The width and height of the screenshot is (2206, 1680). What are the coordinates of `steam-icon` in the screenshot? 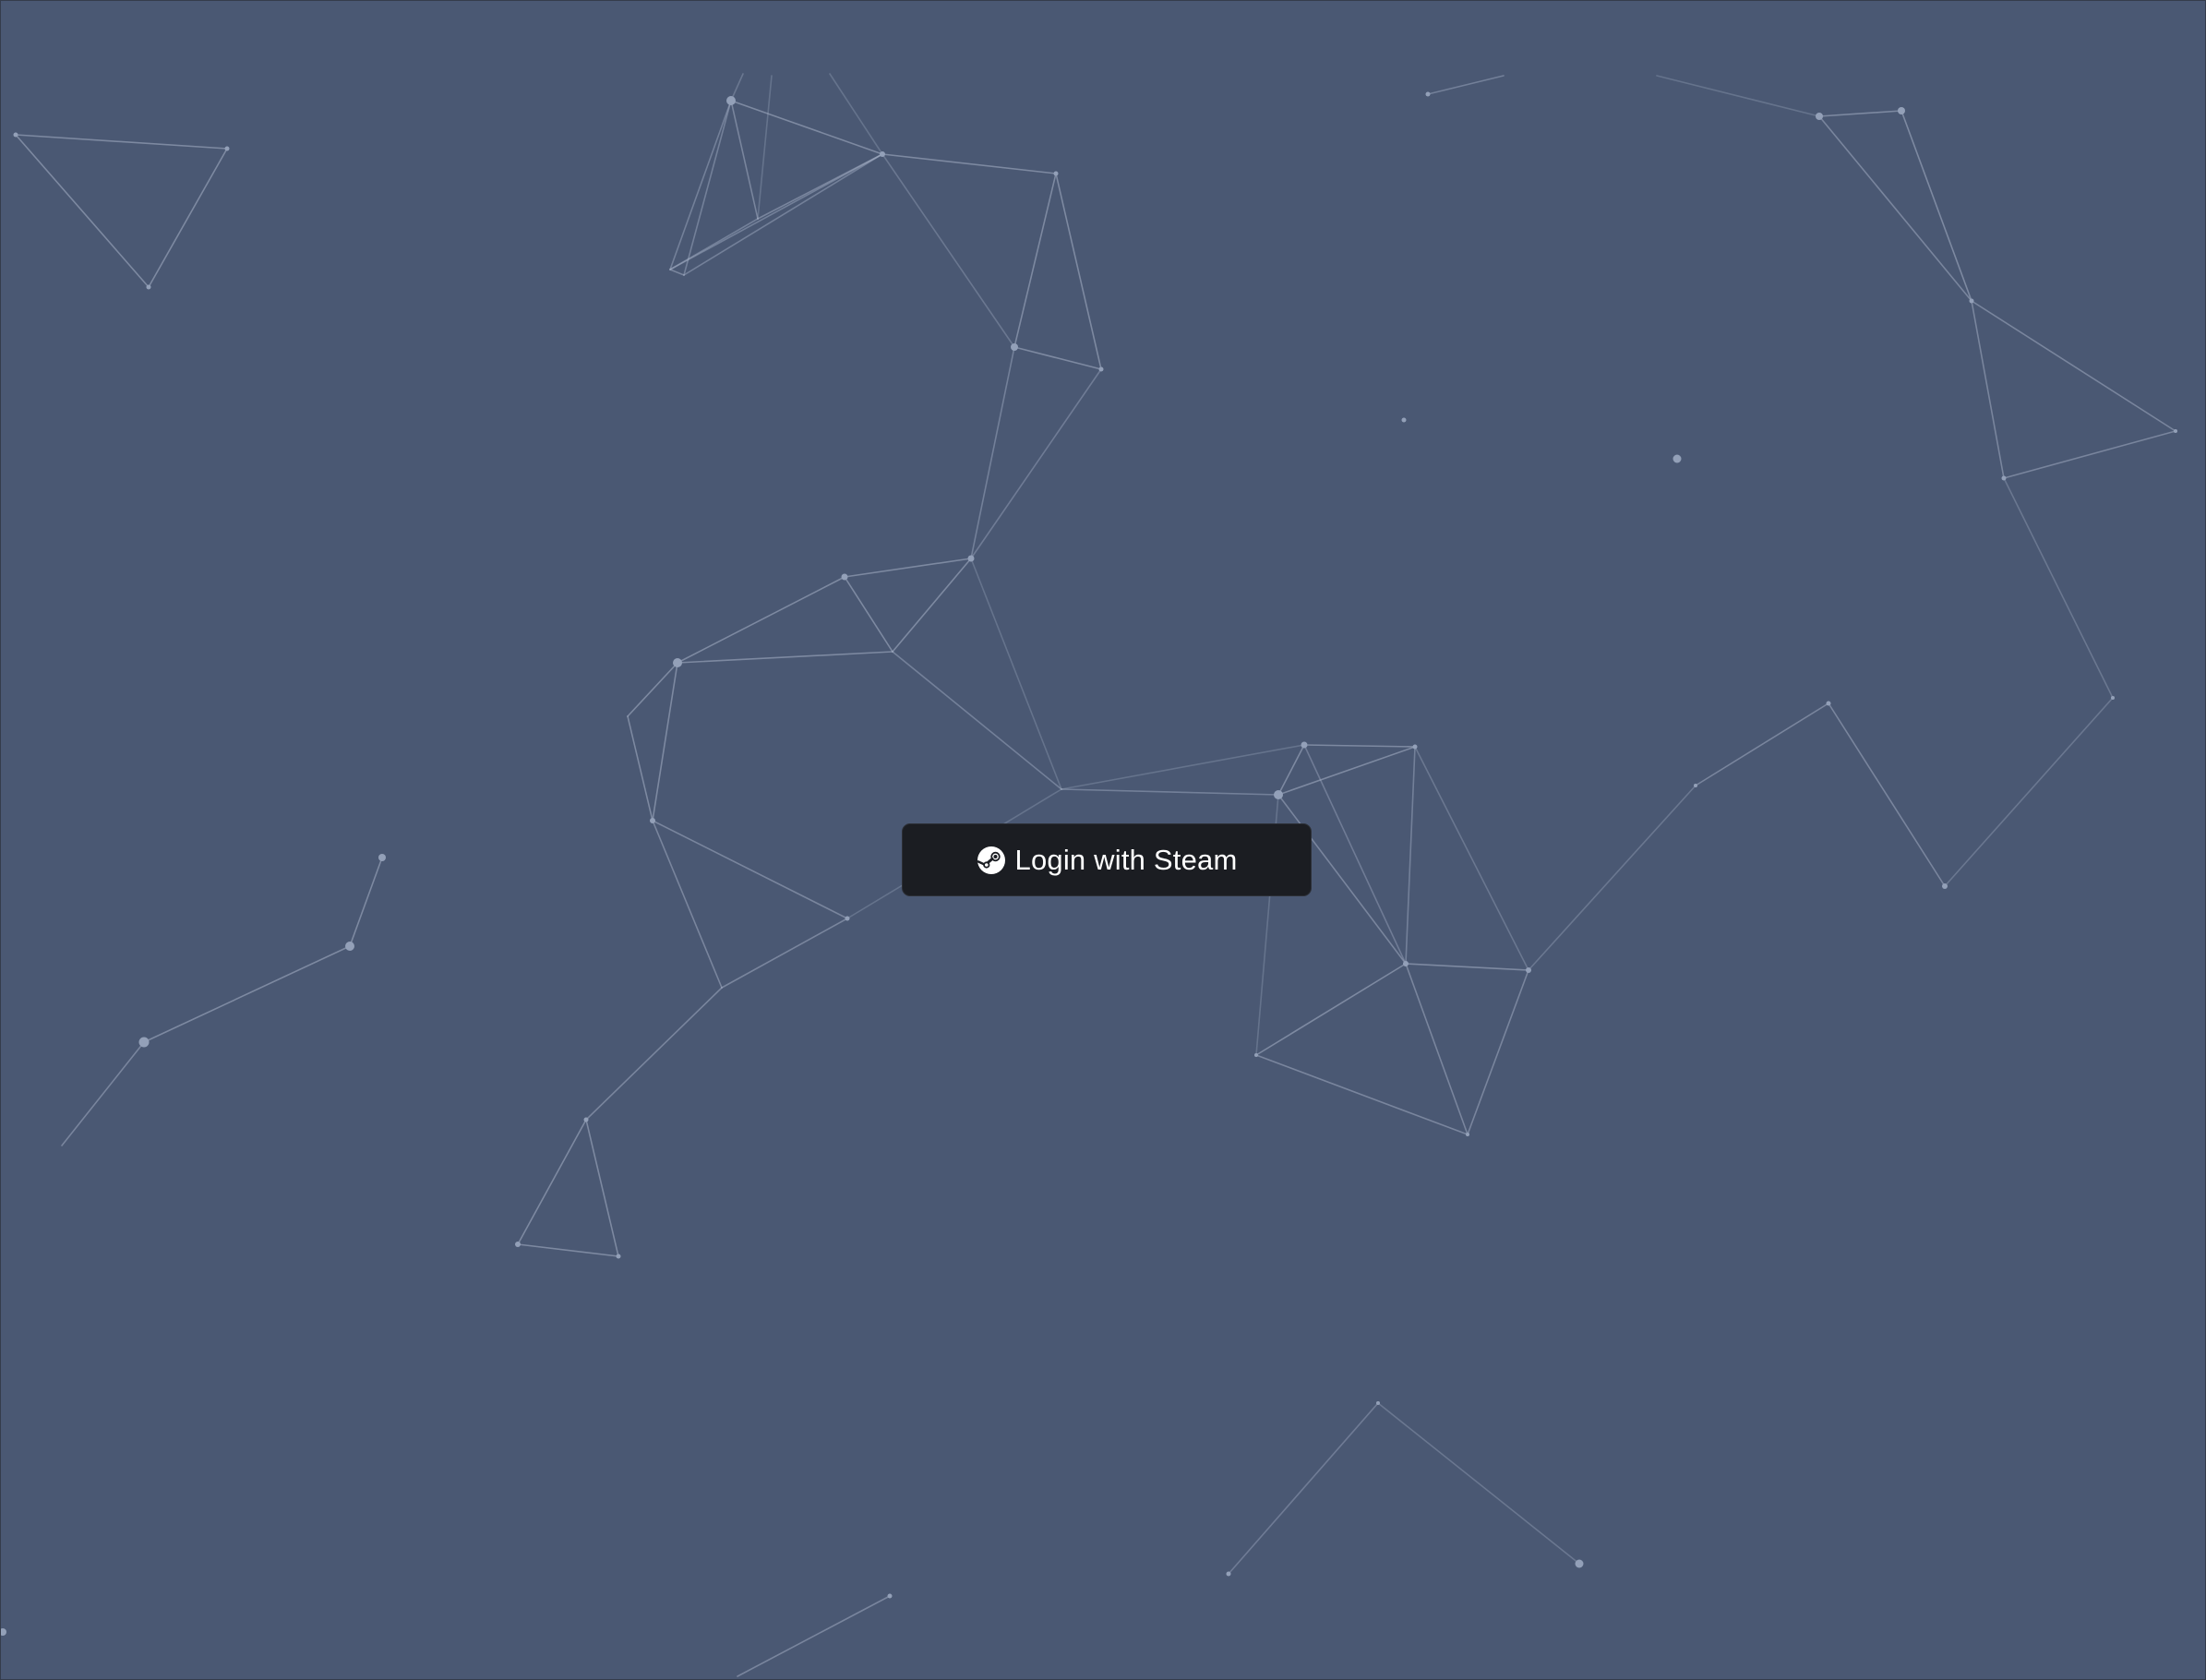 It's located at (990, 860).